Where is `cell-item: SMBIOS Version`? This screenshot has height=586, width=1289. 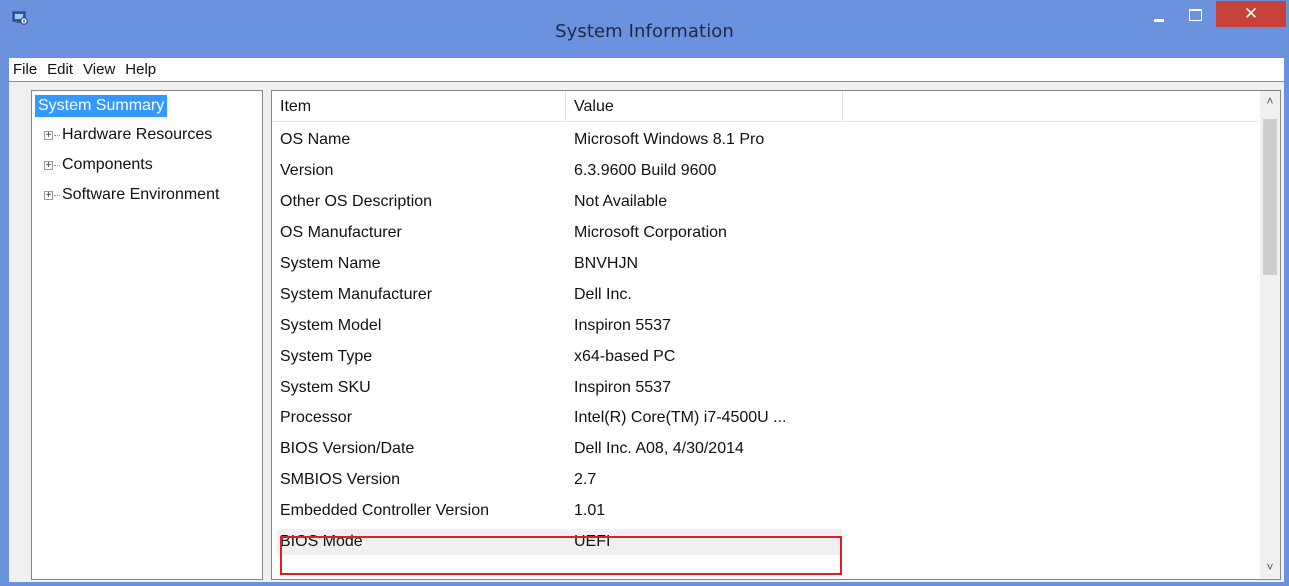 cell-item: SMBIOS Version is located at coordinates (340, 480).